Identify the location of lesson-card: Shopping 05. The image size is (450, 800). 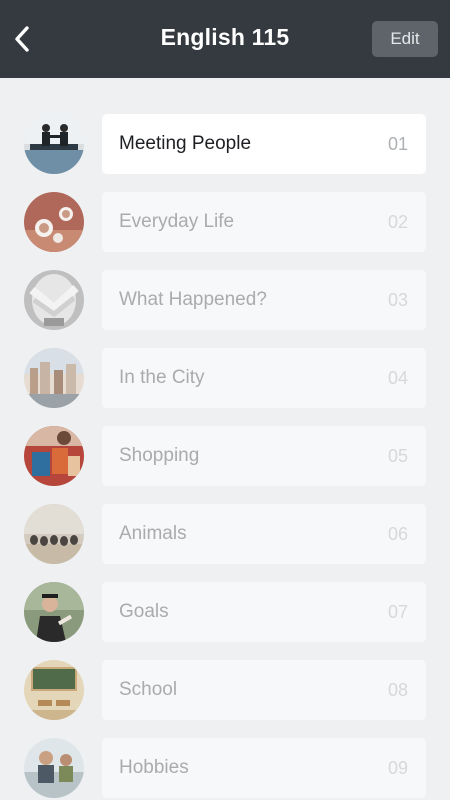
(264, 456).